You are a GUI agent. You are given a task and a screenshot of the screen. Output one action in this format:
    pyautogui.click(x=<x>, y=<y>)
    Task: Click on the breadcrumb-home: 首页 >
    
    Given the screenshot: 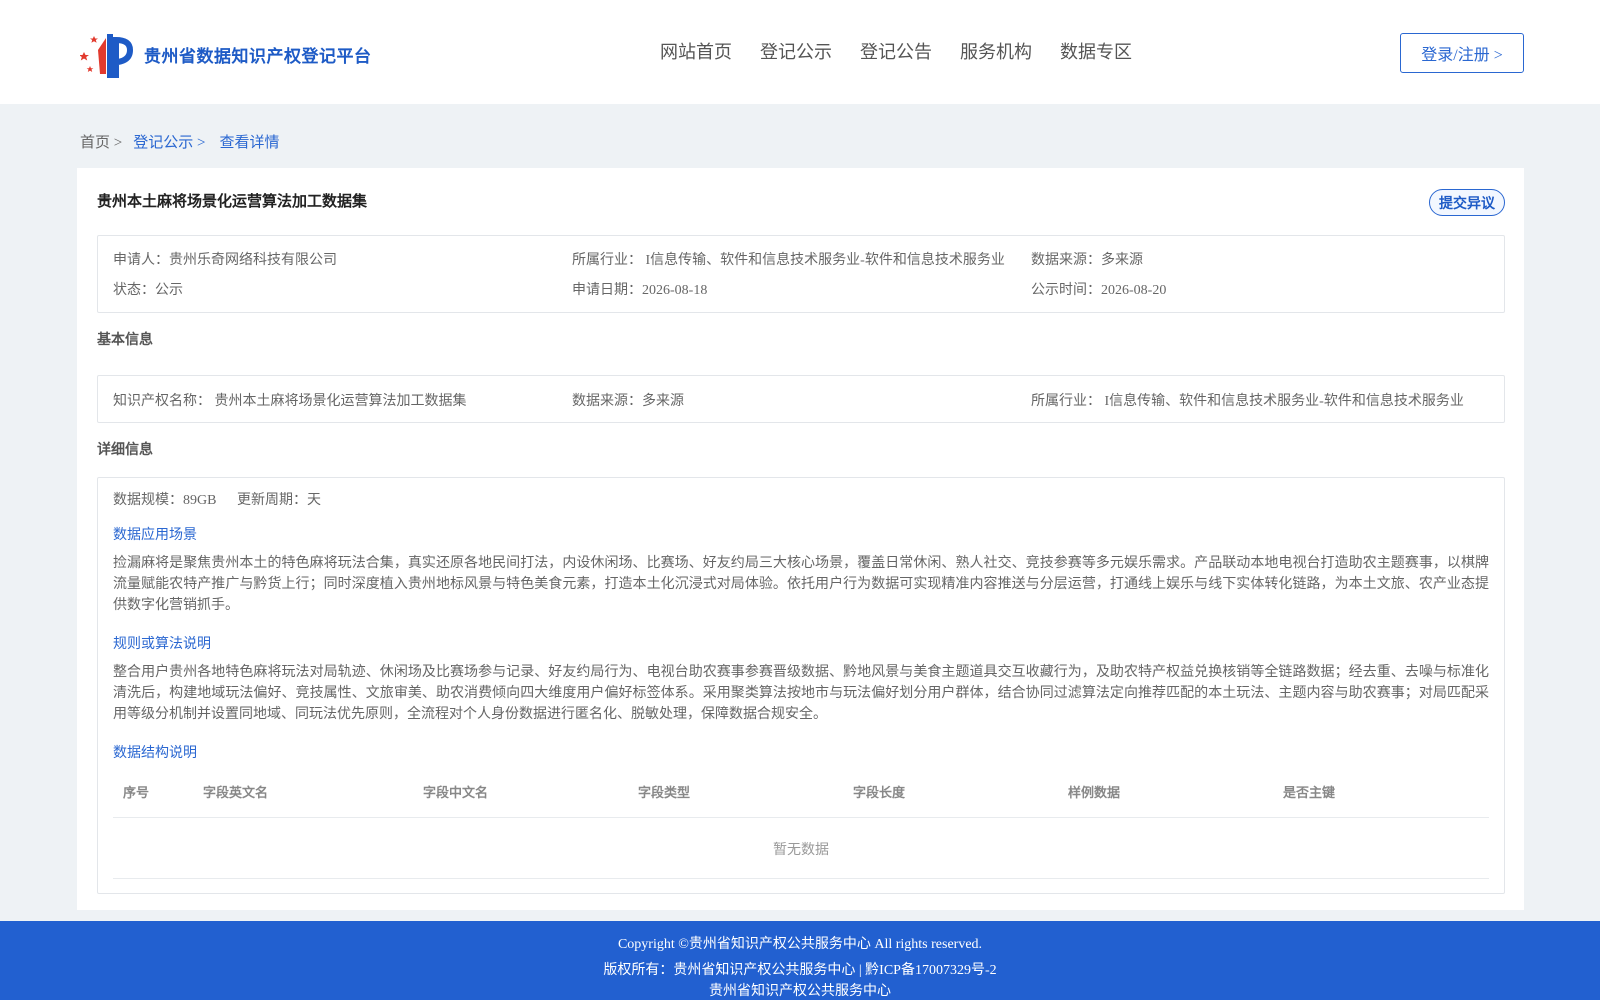 What is the action you would take?
    pyautogui.click(x=101, y=141)
    